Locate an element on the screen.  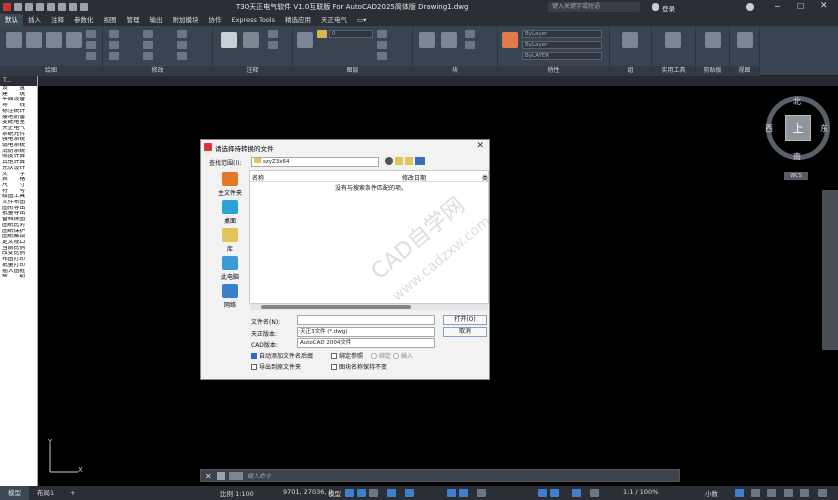
maximize-button: ☐ is located at coordinates (800, 6).